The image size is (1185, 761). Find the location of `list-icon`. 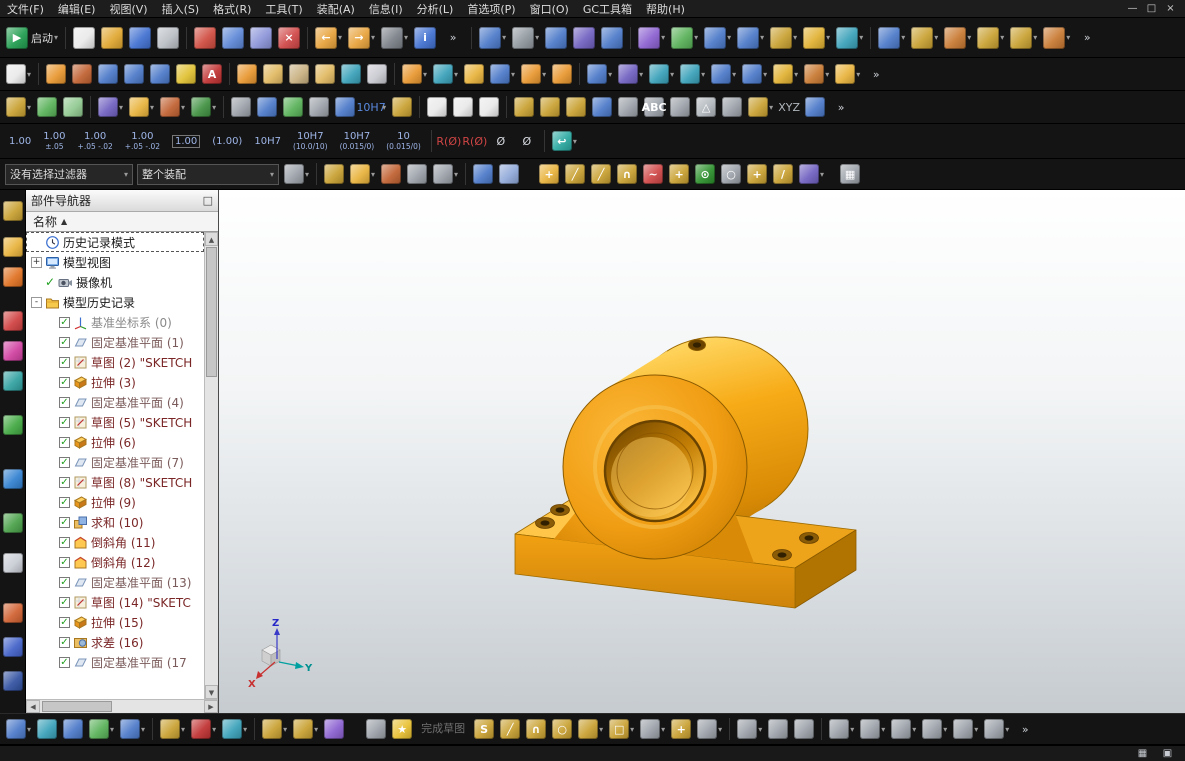

list-icon is located at coordinates (241, 107).